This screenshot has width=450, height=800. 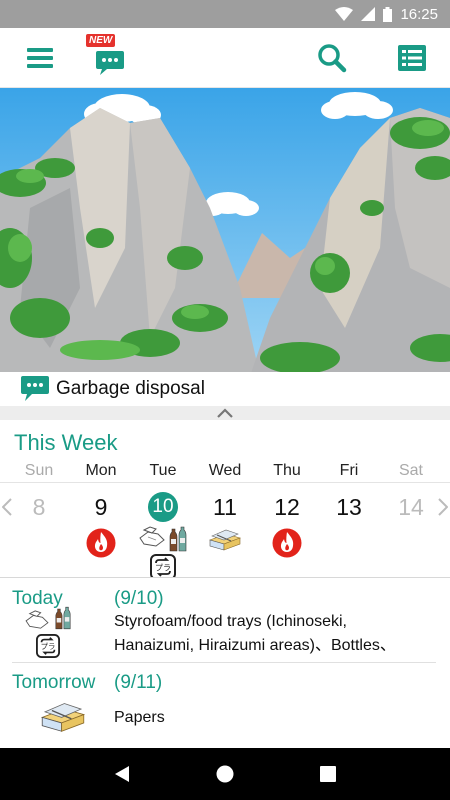 I want to click on search-button, so click(x=332, y=58).